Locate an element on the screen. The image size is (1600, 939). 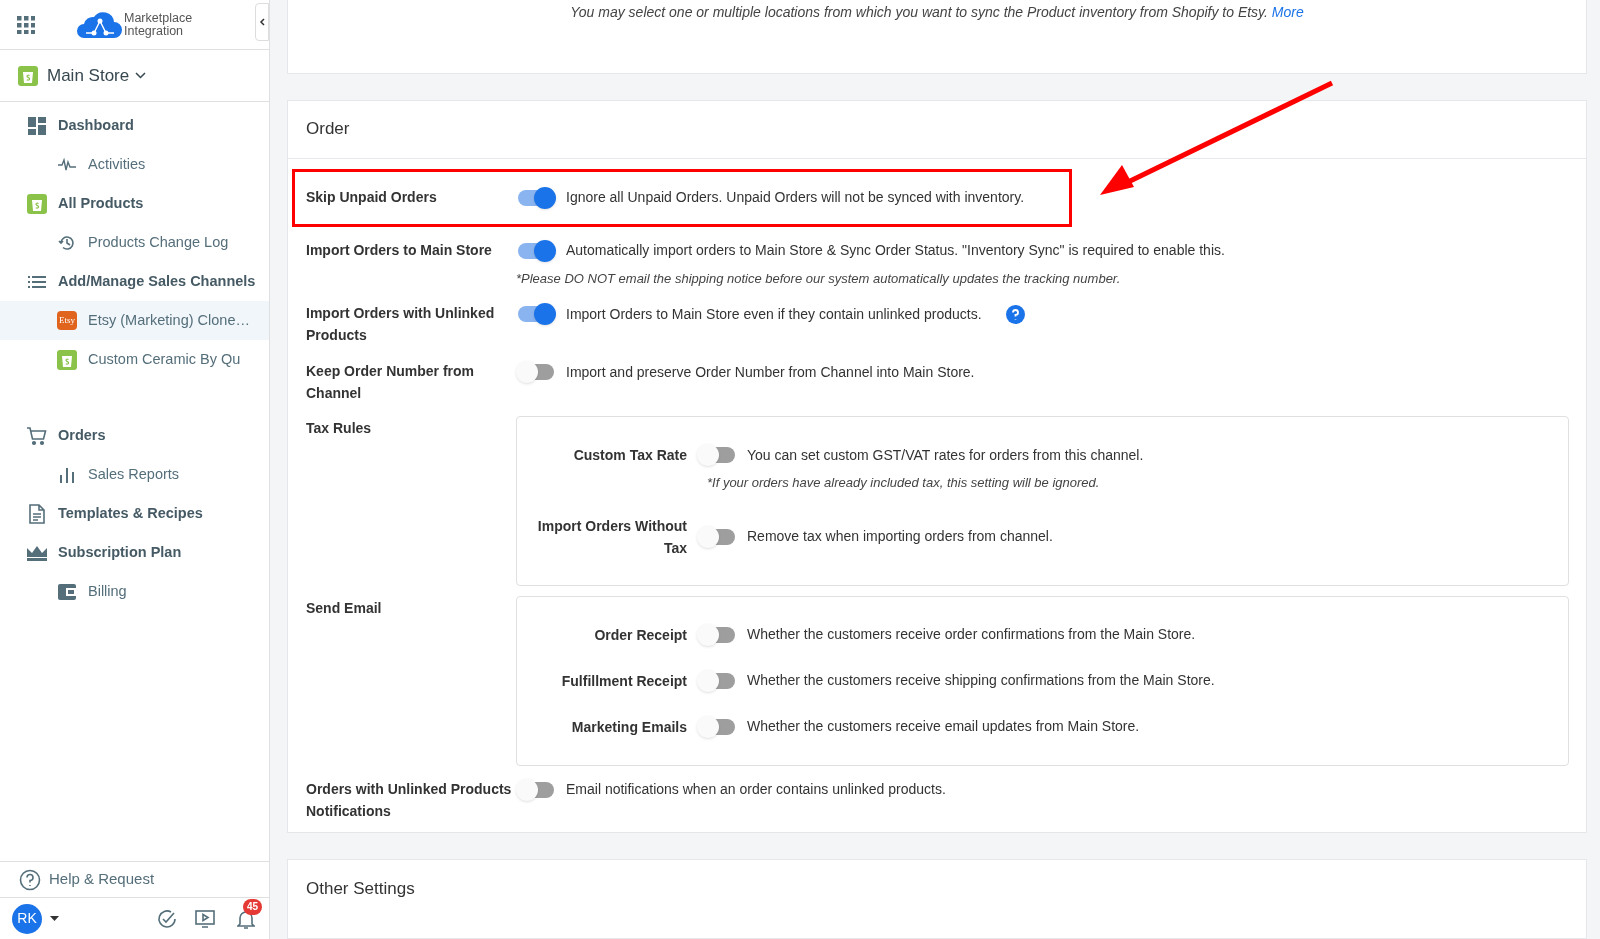
nav-item: Subscription Plan is located at coordinates (134, 552).